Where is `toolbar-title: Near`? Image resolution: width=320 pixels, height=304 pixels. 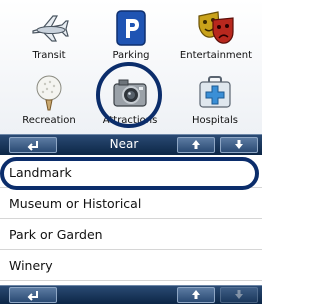 toolbar-title: Near is located at coordinates (124, 144).